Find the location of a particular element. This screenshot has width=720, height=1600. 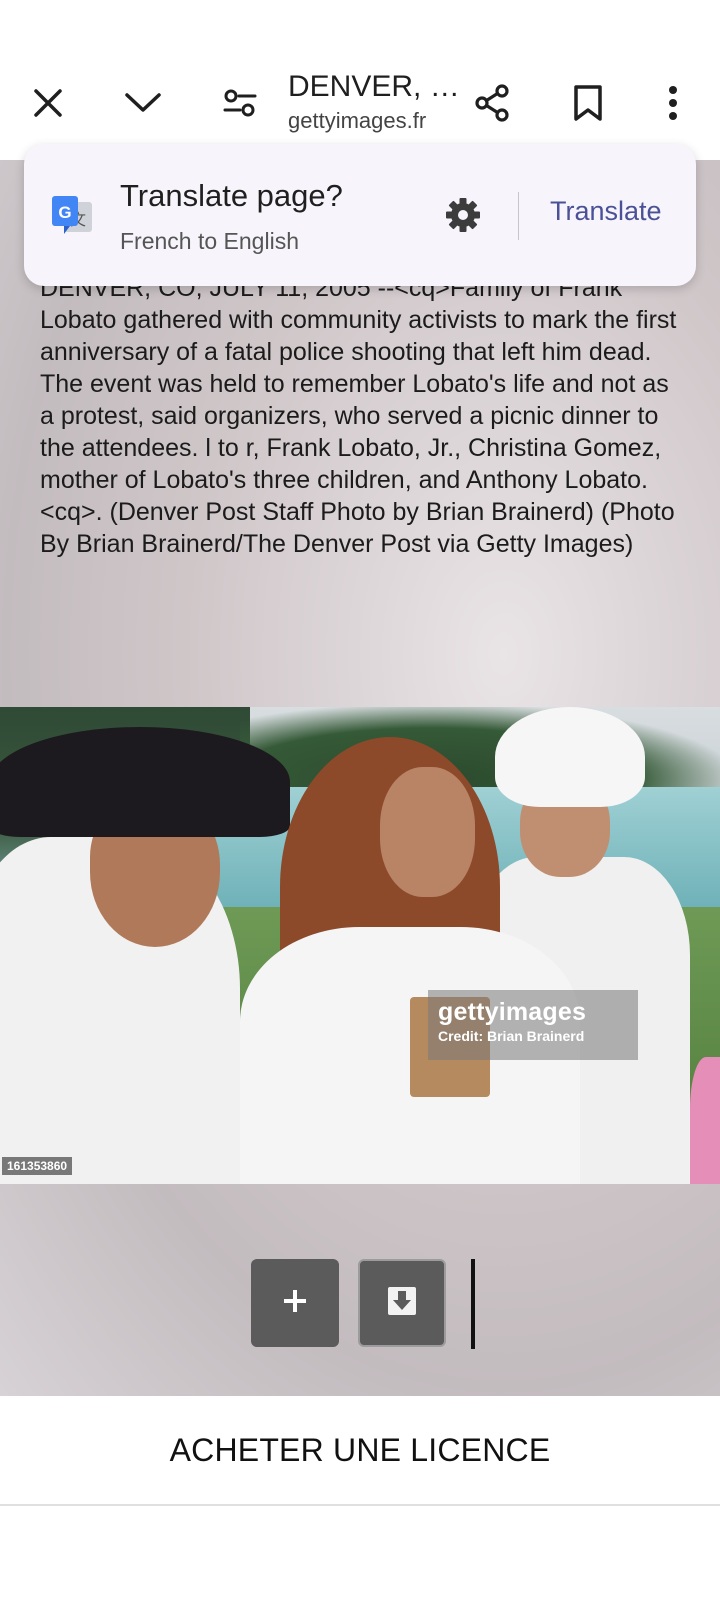

chevron-down-icon is located at coordinates (143, 103).